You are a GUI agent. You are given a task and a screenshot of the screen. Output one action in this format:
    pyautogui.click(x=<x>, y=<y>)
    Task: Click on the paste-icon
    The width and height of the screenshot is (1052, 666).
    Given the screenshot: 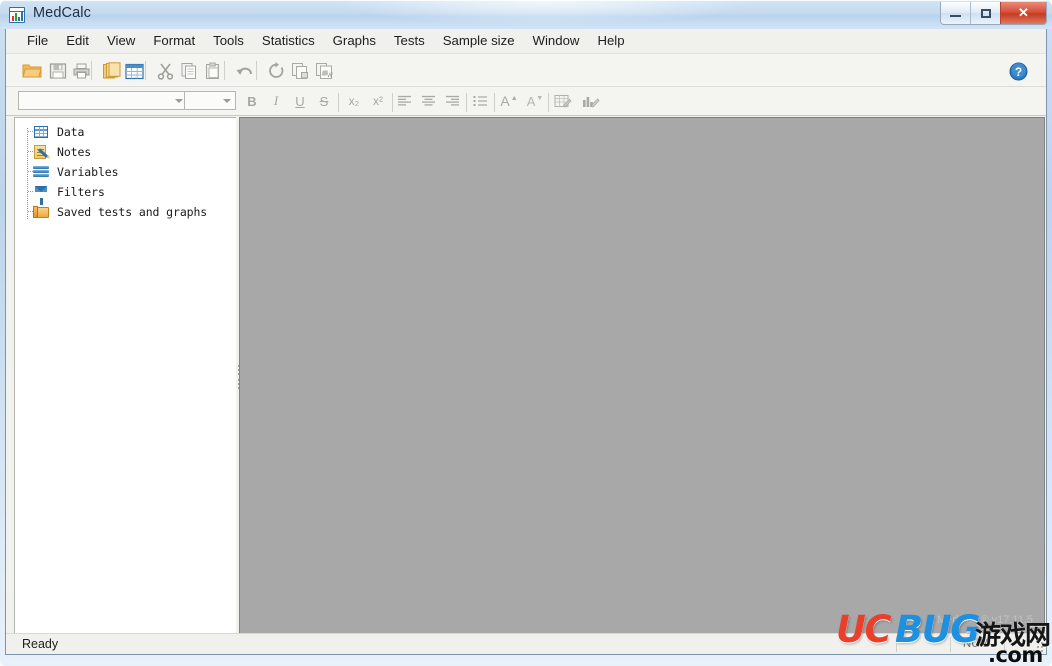 What is the action you would take?
    pyautogui.click(x=213, y=71)
    